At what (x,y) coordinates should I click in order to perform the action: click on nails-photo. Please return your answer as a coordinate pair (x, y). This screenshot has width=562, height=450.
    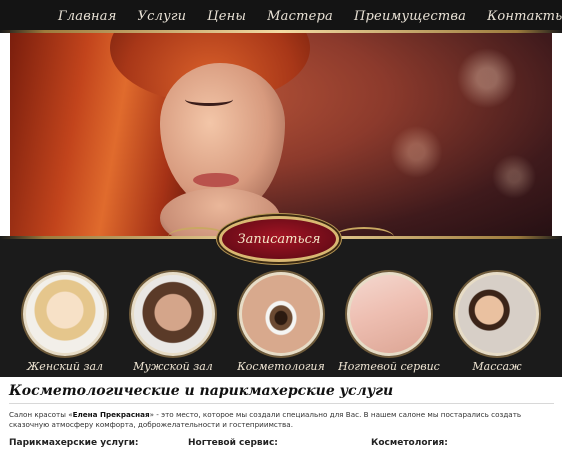
    Looking at the image, I should click on (389, 314).